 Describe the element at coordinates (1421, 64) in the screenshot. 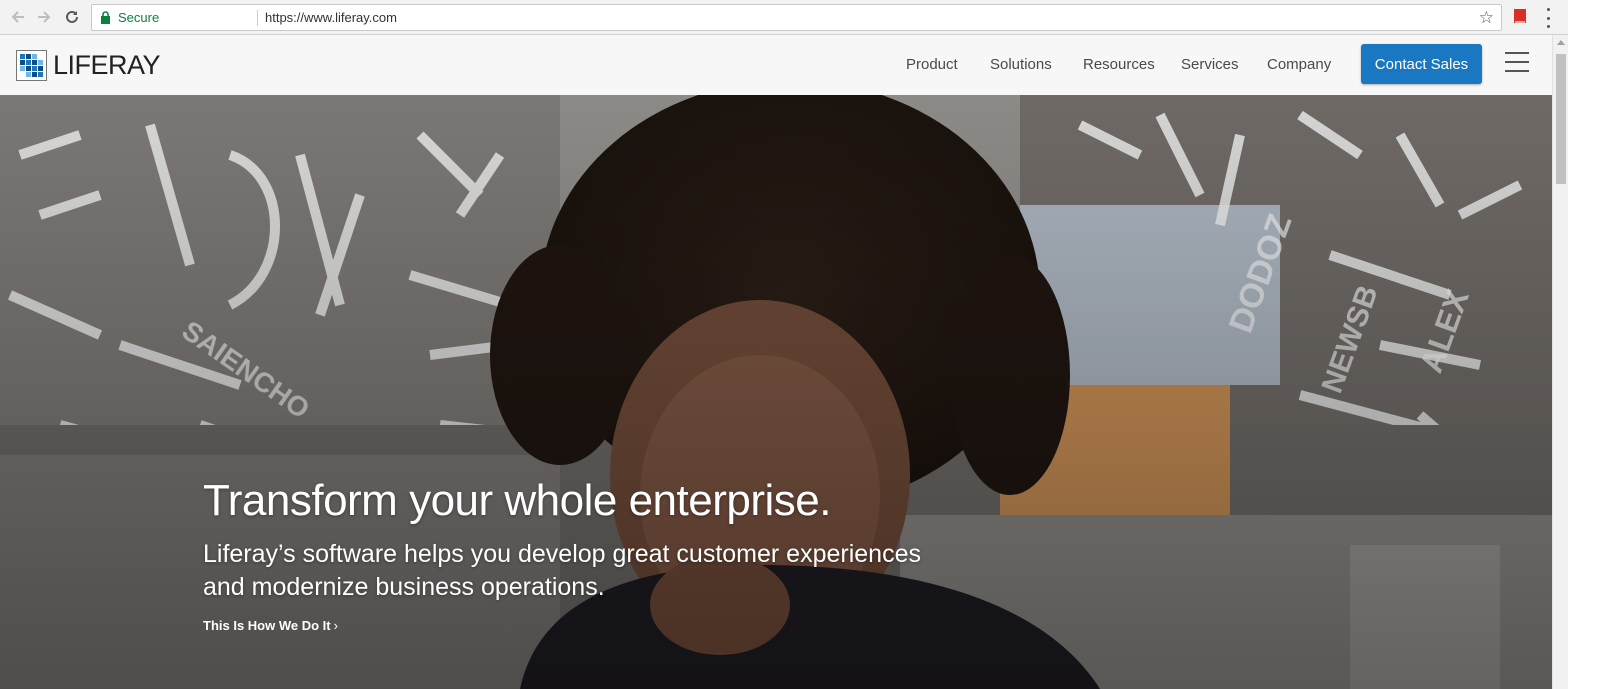

I see `contact-sales-button: Contact Sales` at that location.